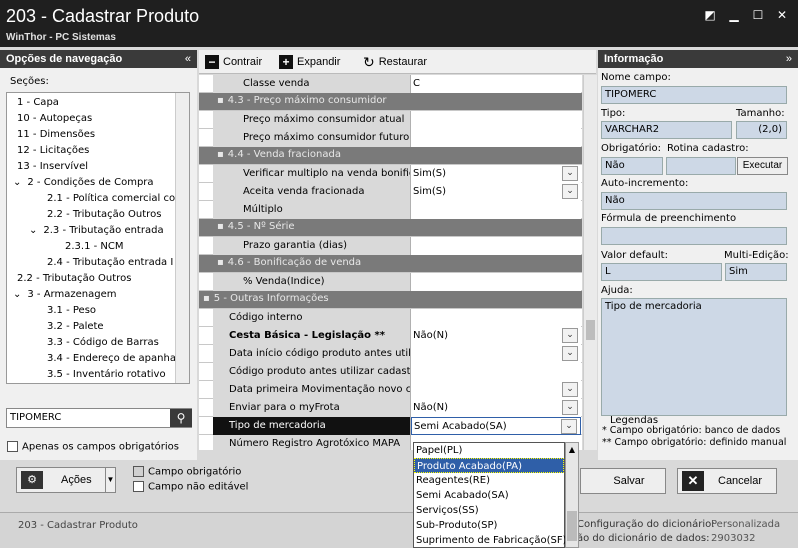 The height and width of the screenshot is (548, 798). I want to click on save-button: Salvar, so click(623, 481).